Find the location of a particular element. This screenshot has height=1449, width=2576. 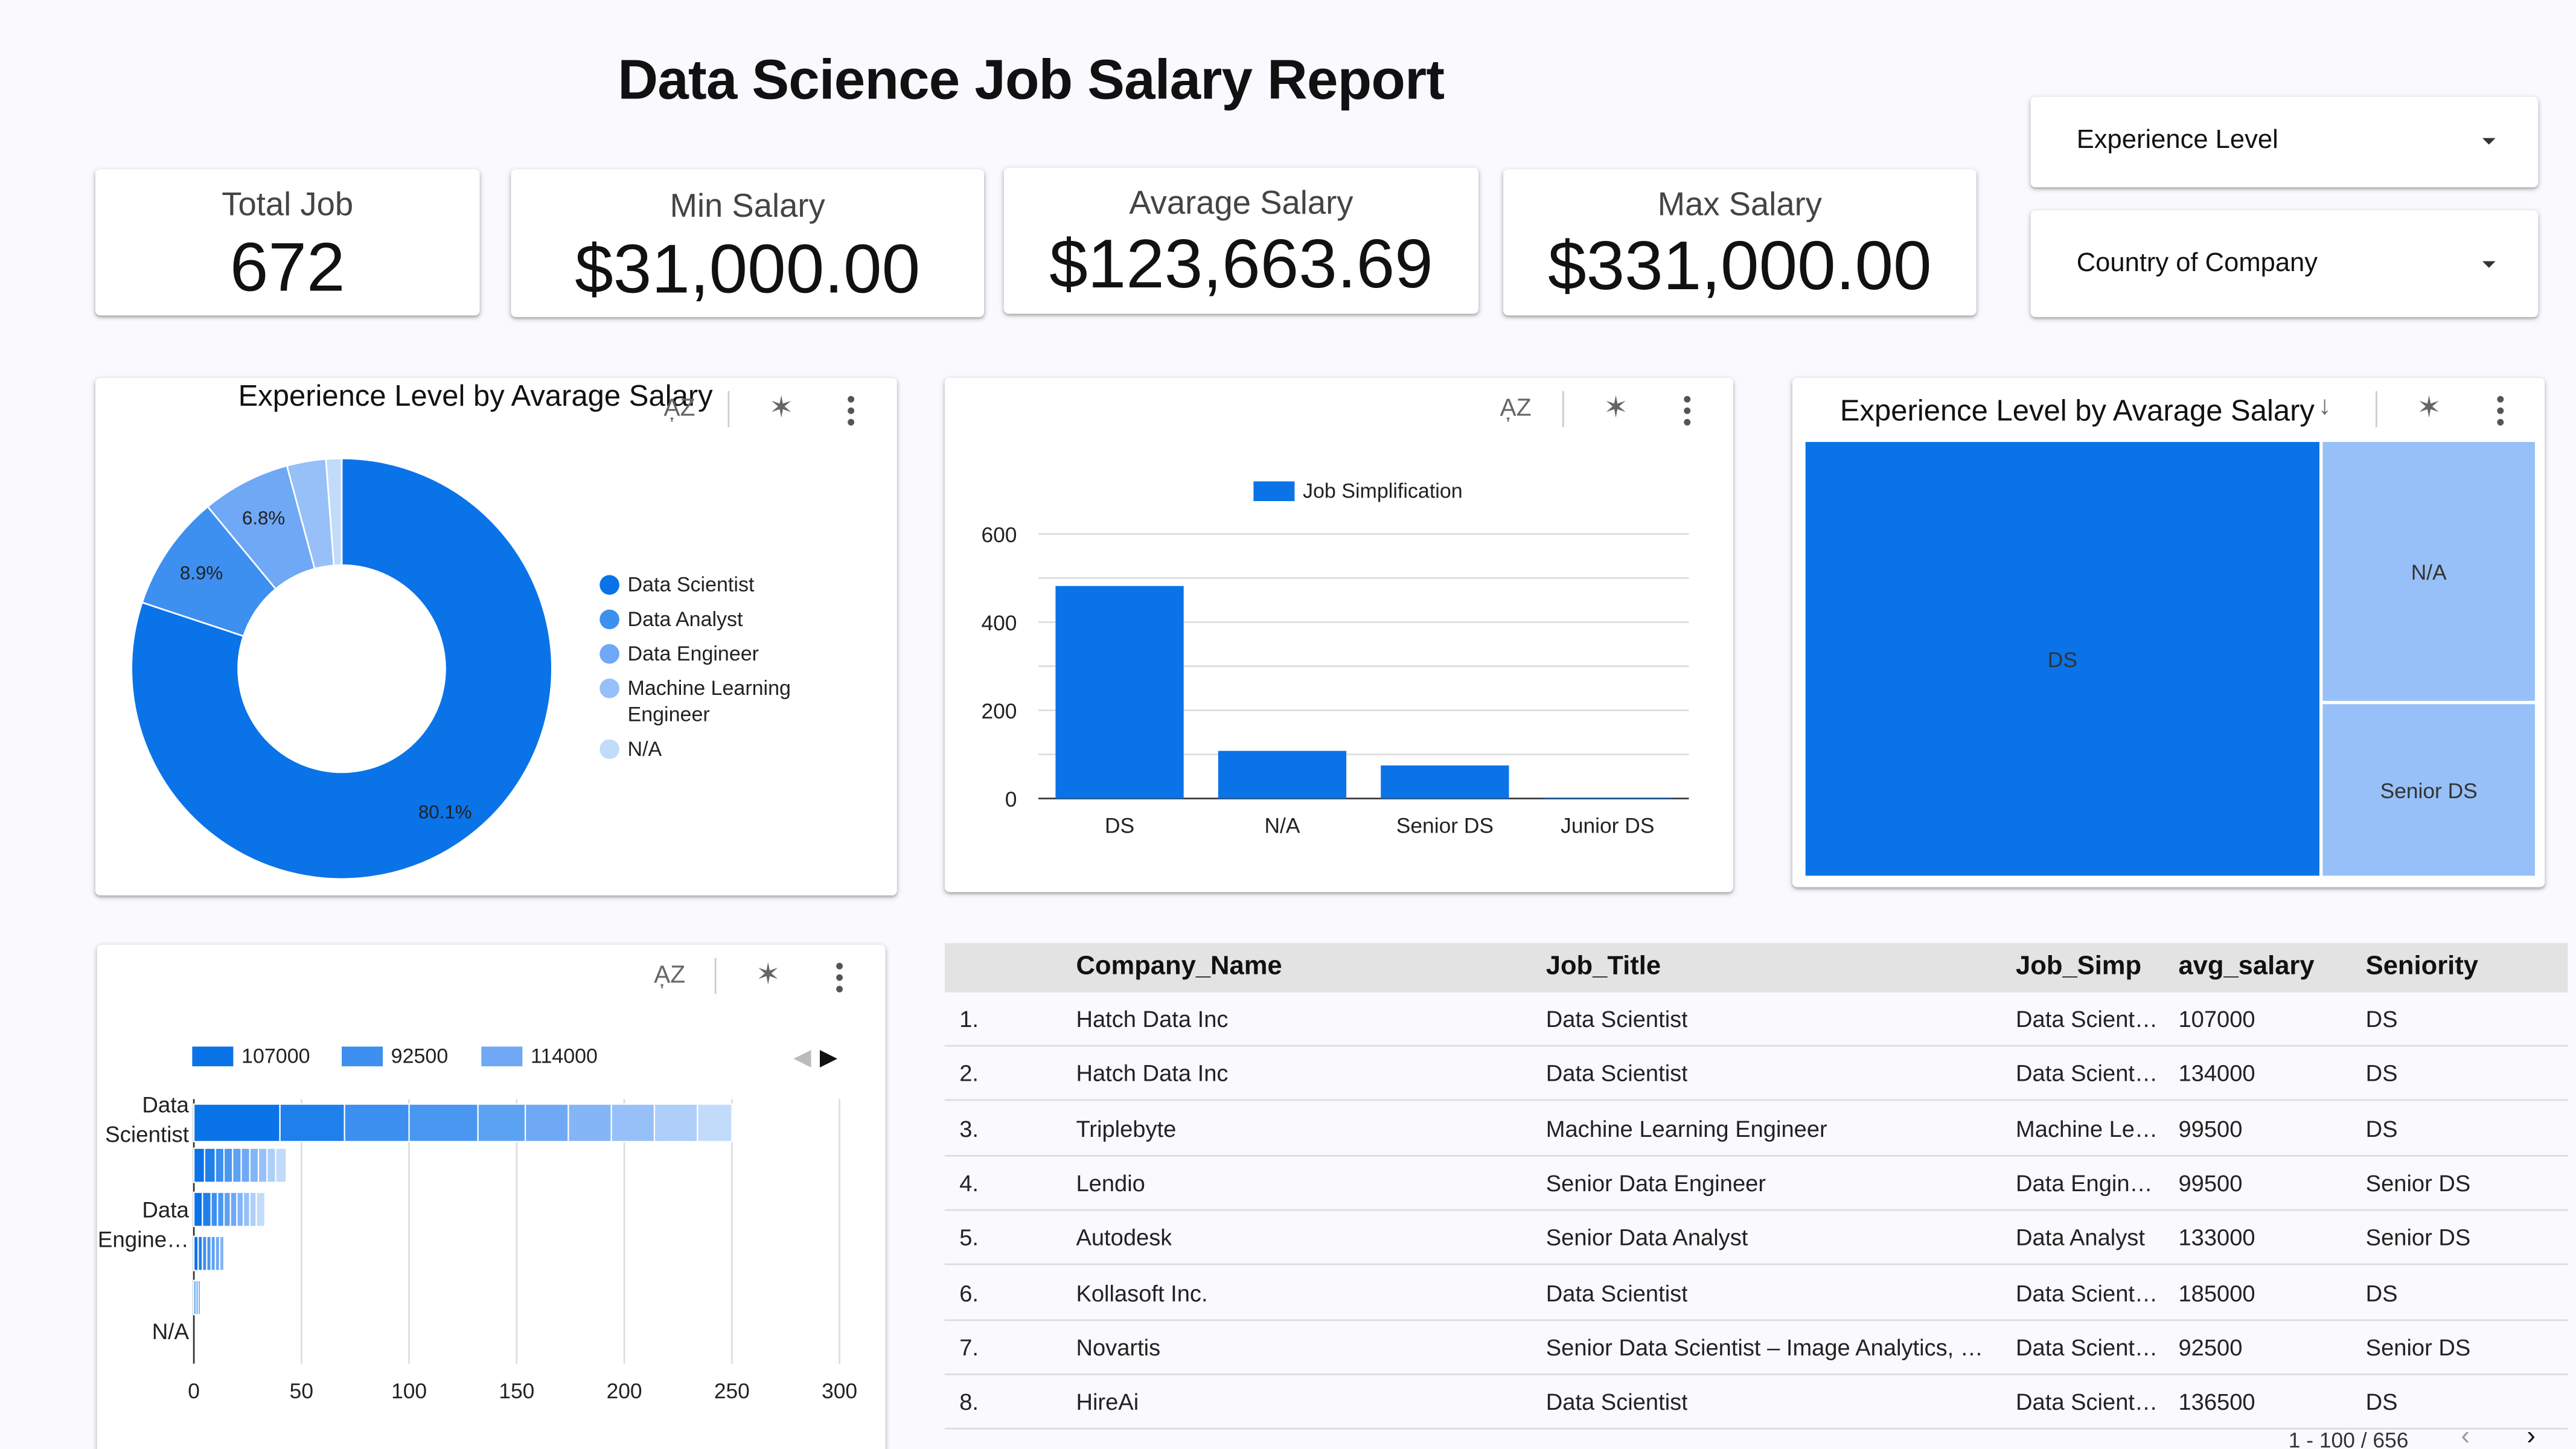

column-header: Job_Title is located at coordinates (1604, 967).